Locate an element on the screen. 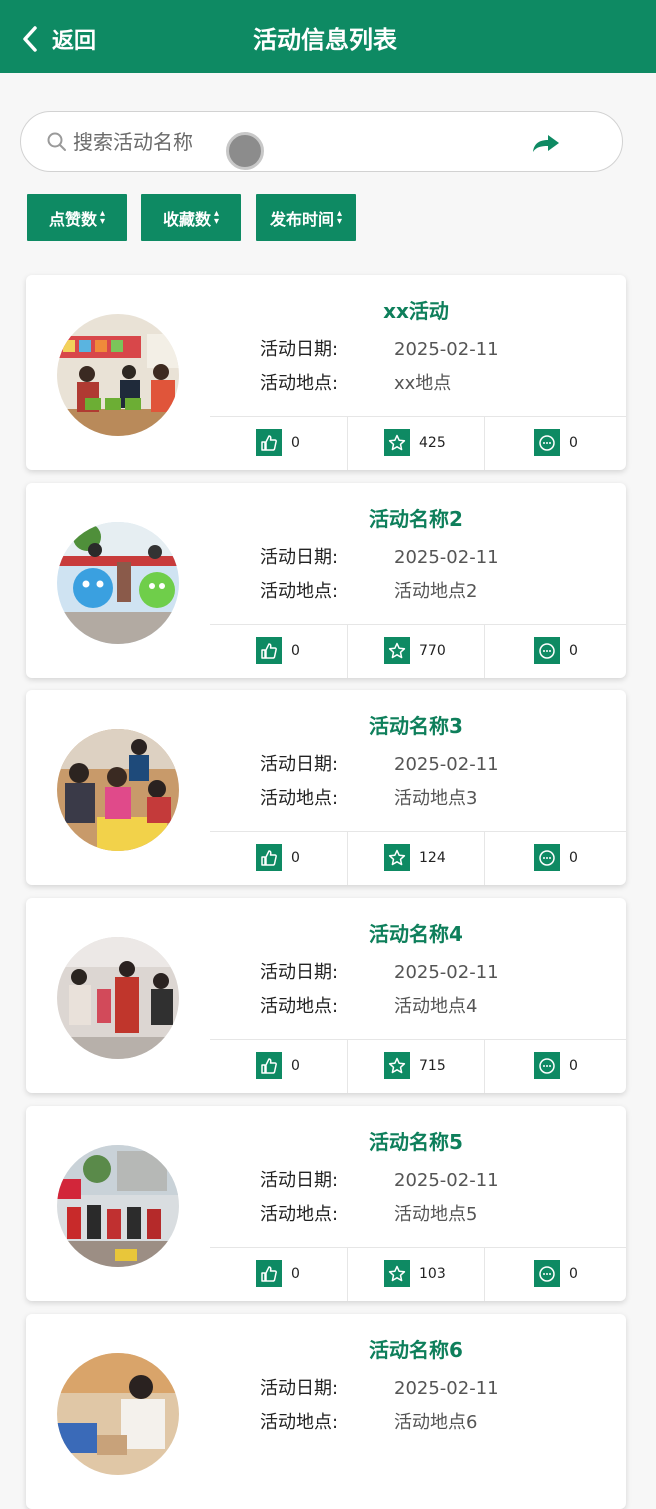 The height and width of the screenshot is (1509, 656). activity-name: xx活动 is located at coordinates (416, 311).